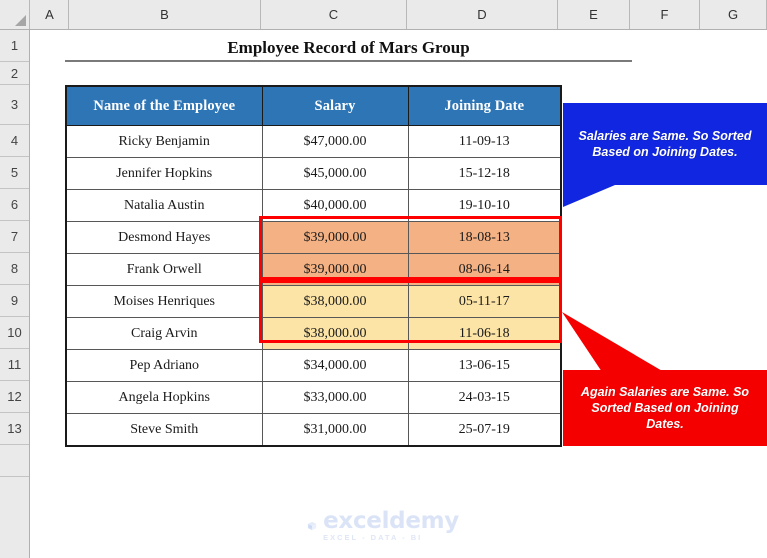 Image resolution: width=767 pixels, height=558 pixels. What do you see at coordinates (14, 333) in the screenshot?
I see `row-header-10: 10` at bounding box center [14, 333].